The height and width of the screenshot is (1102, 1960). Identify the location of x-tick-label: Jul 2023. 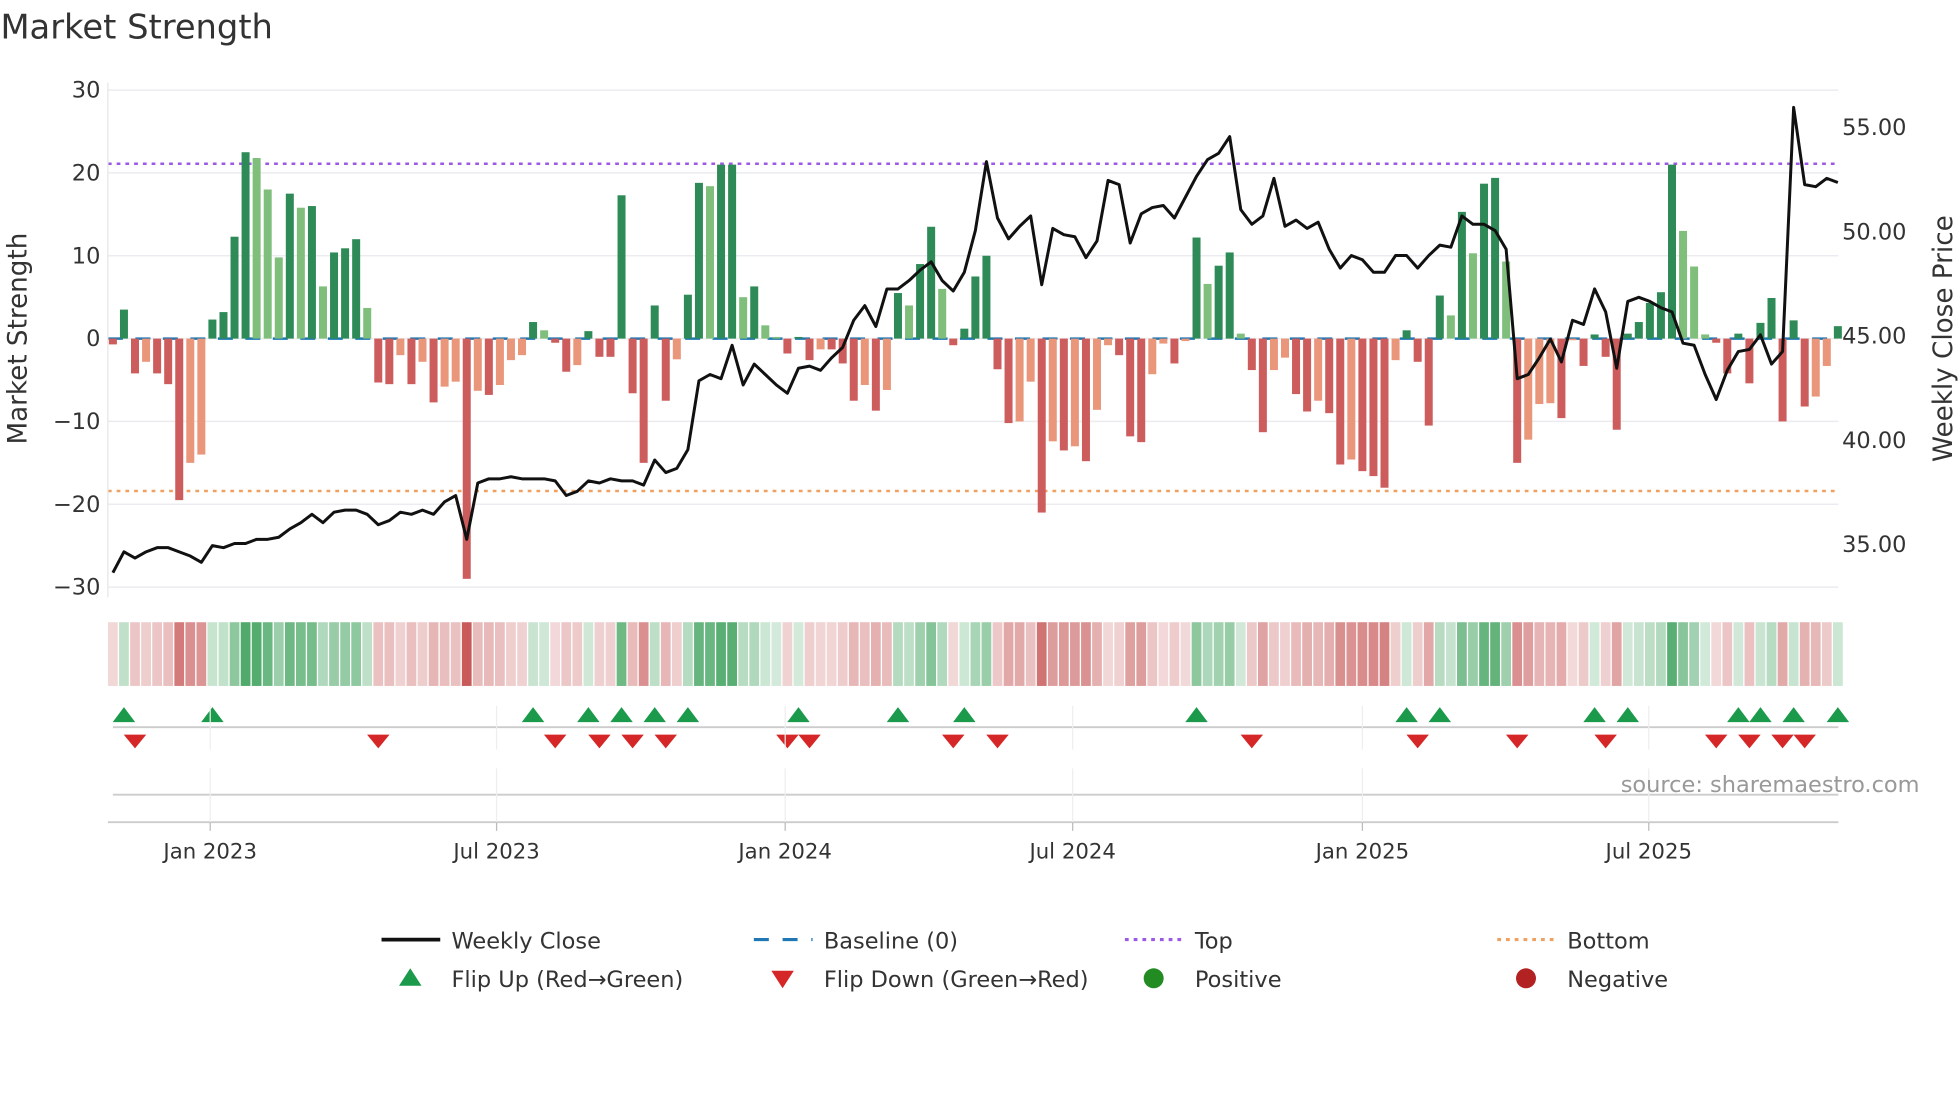
(495, 851).